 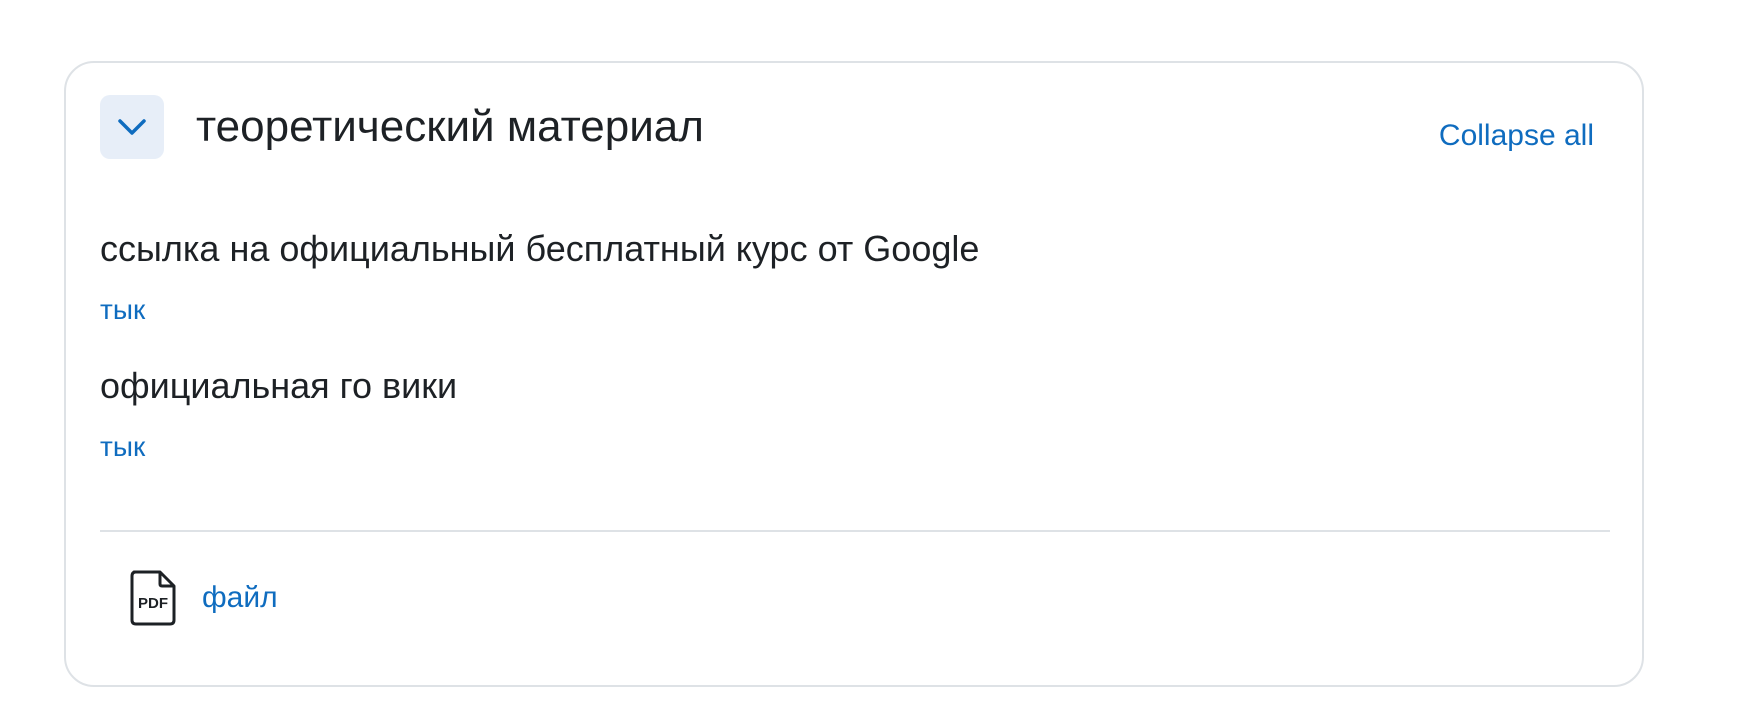 I want to click on collapse-all-link: Collapse all, so click(x=1516, y=136).